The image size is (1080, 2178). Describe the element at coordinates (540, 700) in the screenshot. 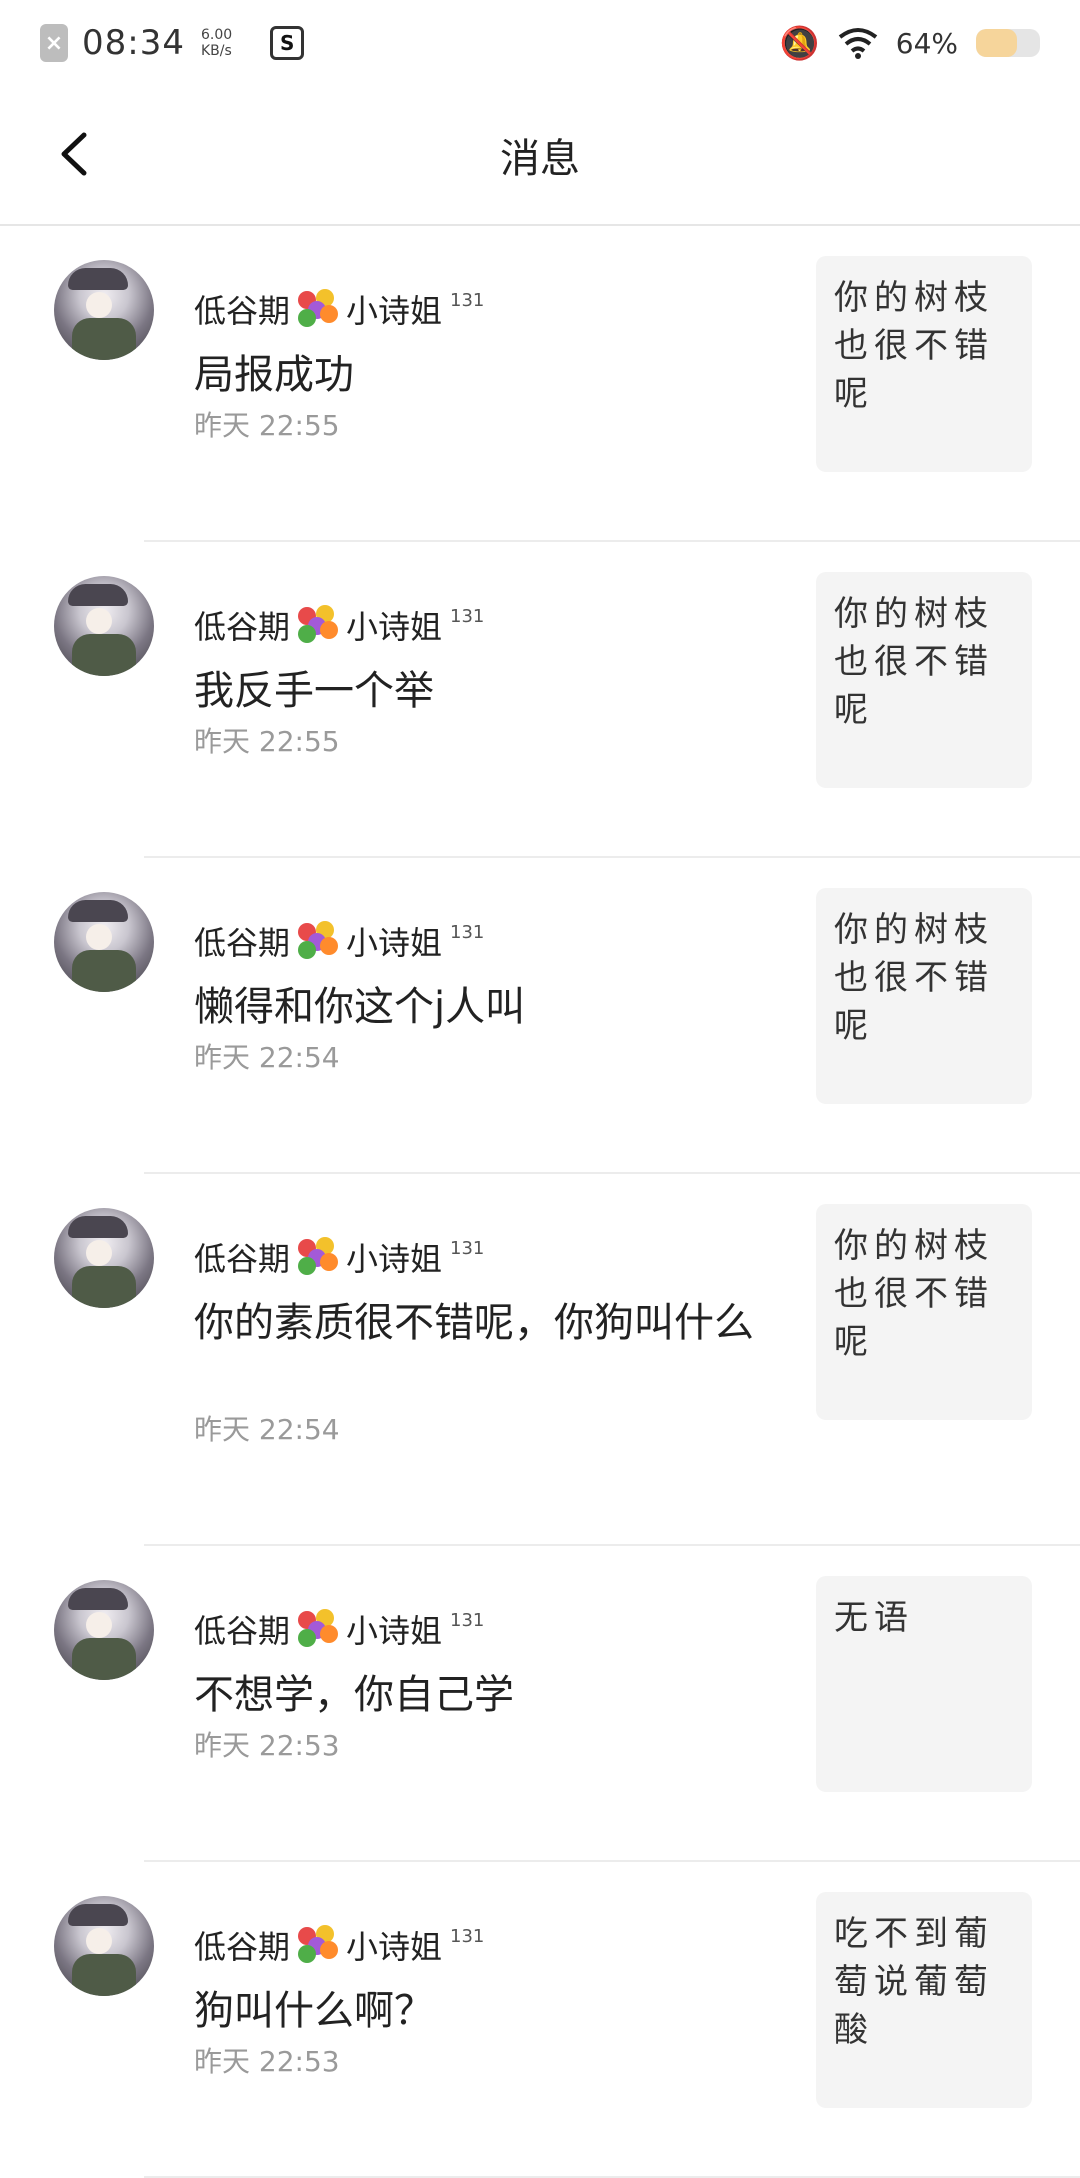

I see `message-item: 低谷期 小诗姐 131 我反手一个举 昨天 22:55 你的树枝也很不错呢` at that location.